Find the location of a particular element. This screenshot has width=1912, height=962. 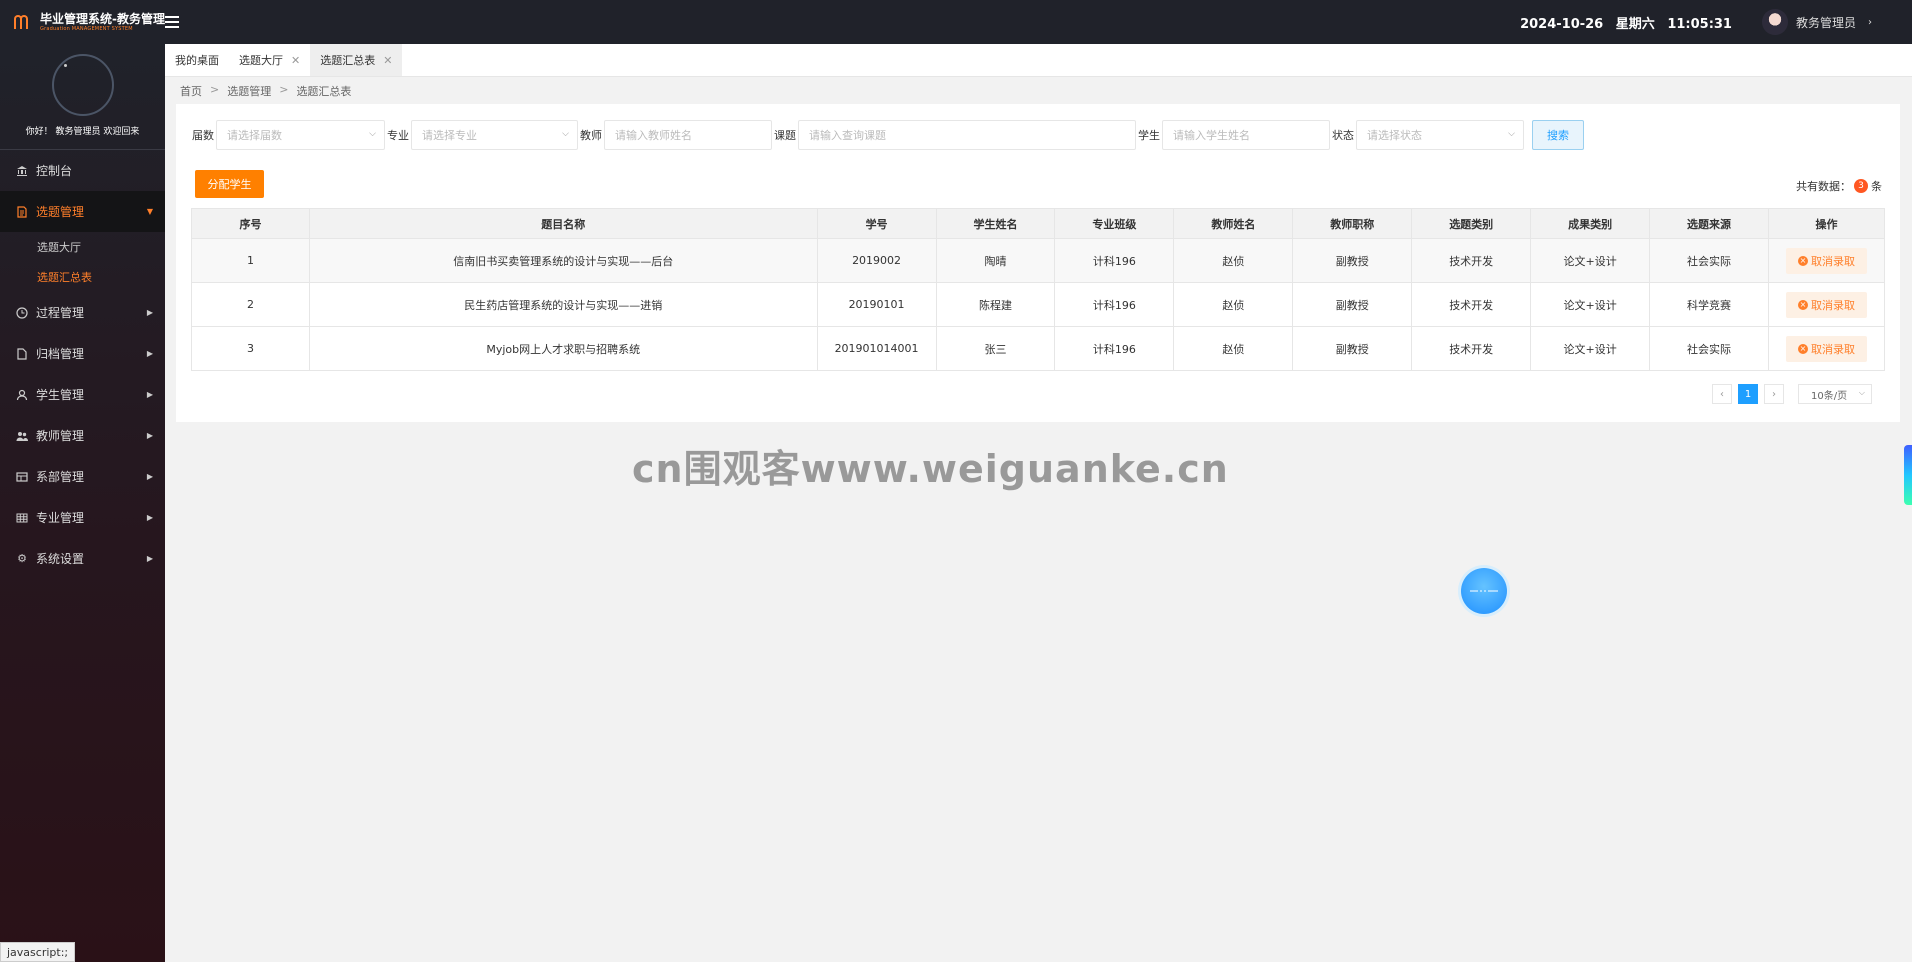

brand: 毕业管理系统-教务管理 Graduation MANAGEMENT SYSTEM is located at coordinates (82, 22).